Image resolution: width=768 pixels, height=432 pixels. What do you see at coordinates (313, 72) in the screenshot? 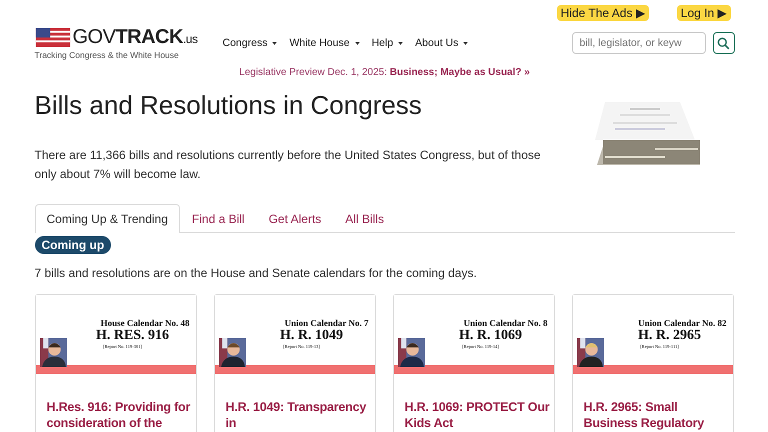
I see `announcement-text: Legislative Preview Dec. 1, 2025:` at bounding box center [313, 72].